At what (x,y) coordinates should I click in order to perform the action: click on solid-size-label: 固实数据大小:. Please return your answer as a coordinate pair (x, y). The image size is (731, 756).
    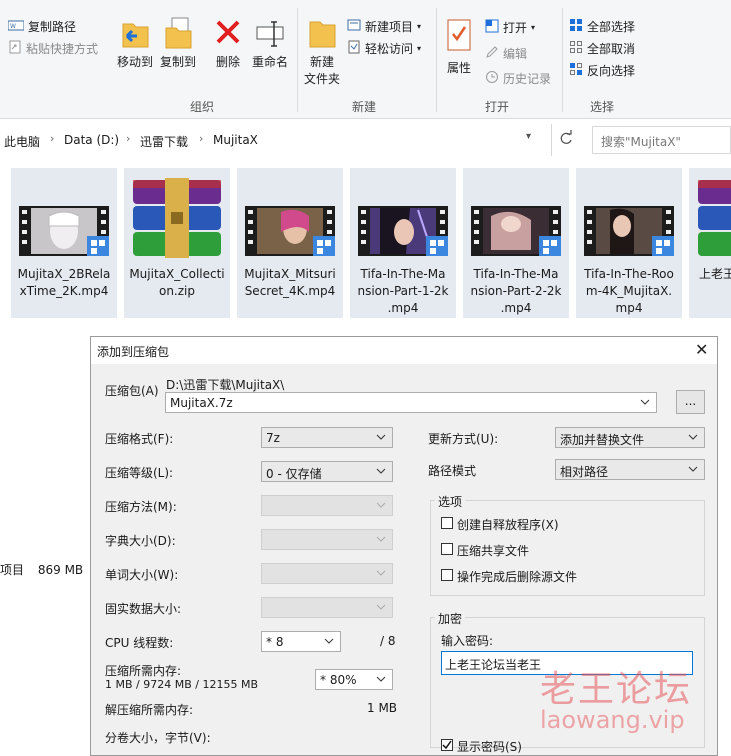
    Looking at the image, I should click on (143, 609).